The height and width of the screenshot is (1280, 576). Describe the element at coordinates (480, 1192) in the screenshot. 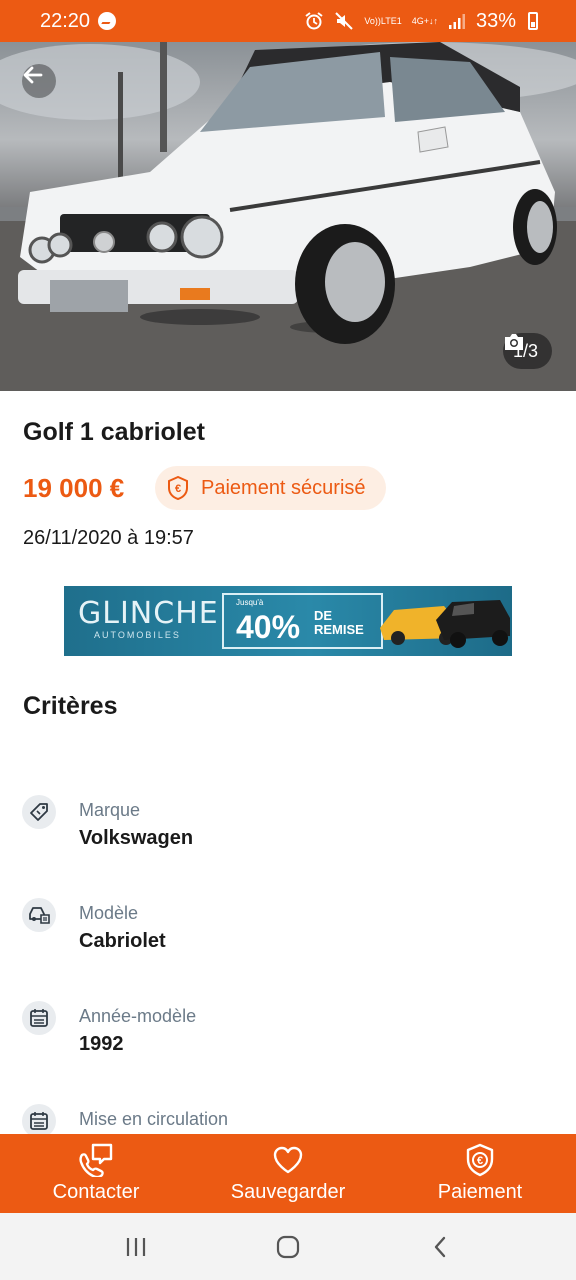

I see `payment-label: Paiement` at that location.